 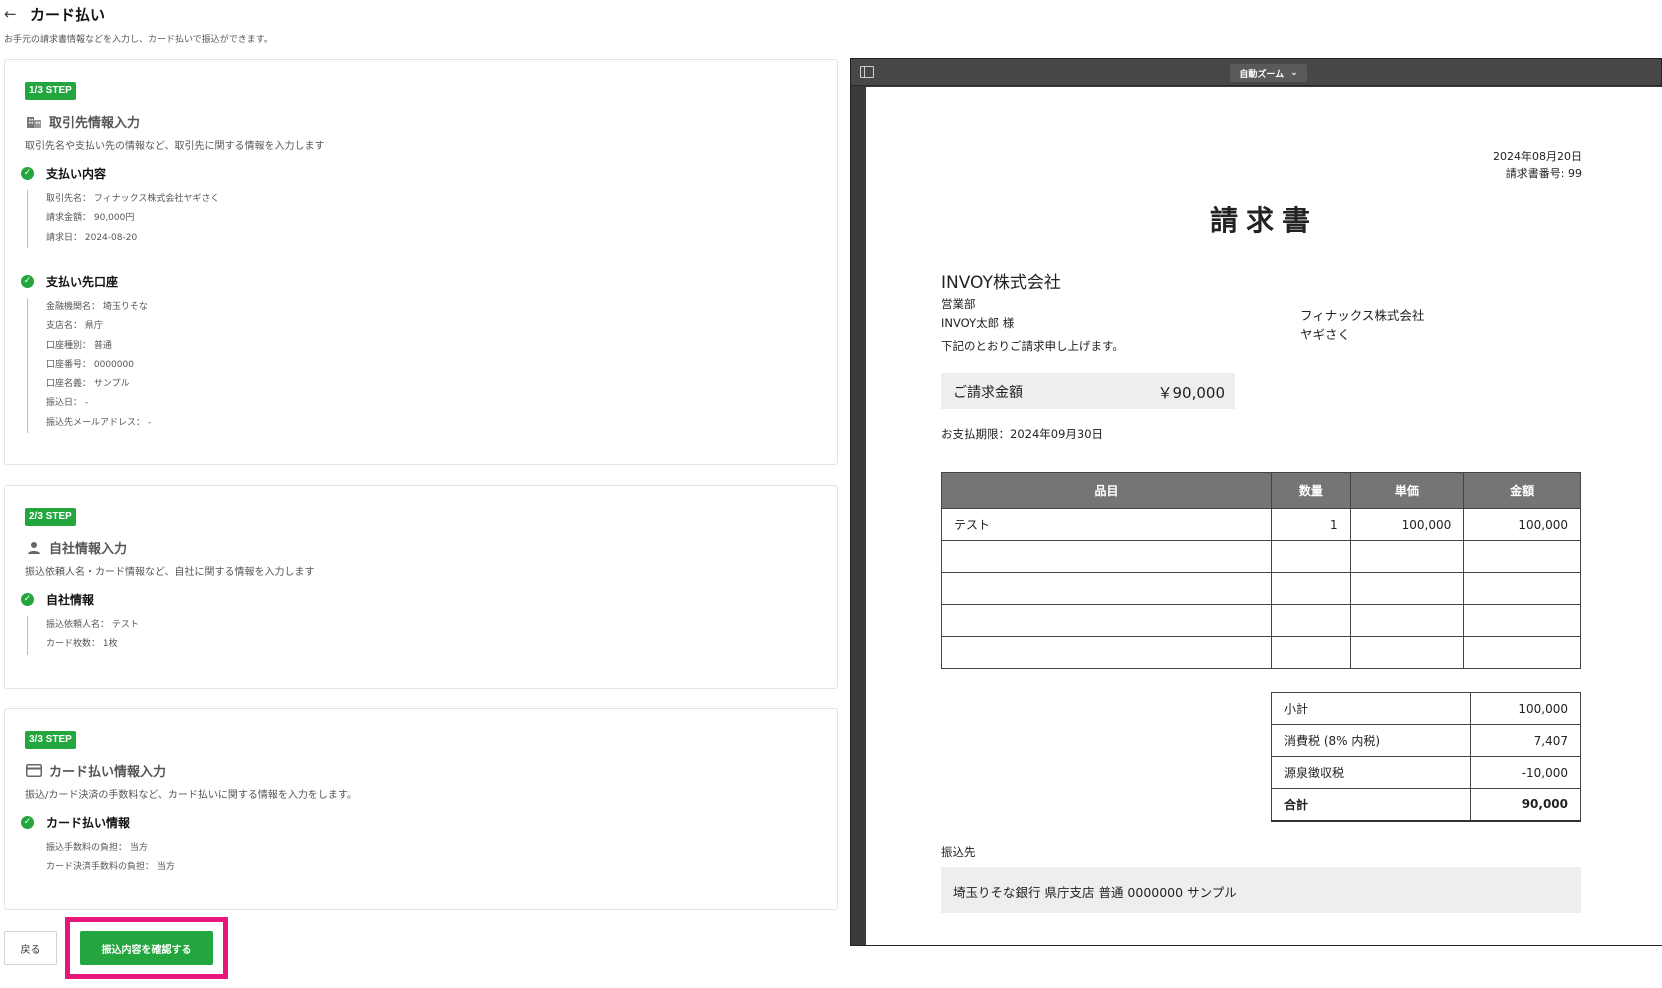 What do you see at coordinates (108, 772) in the screenshot?
I see `step-title: カード払い情報入力` at bounding box center [108, 772].